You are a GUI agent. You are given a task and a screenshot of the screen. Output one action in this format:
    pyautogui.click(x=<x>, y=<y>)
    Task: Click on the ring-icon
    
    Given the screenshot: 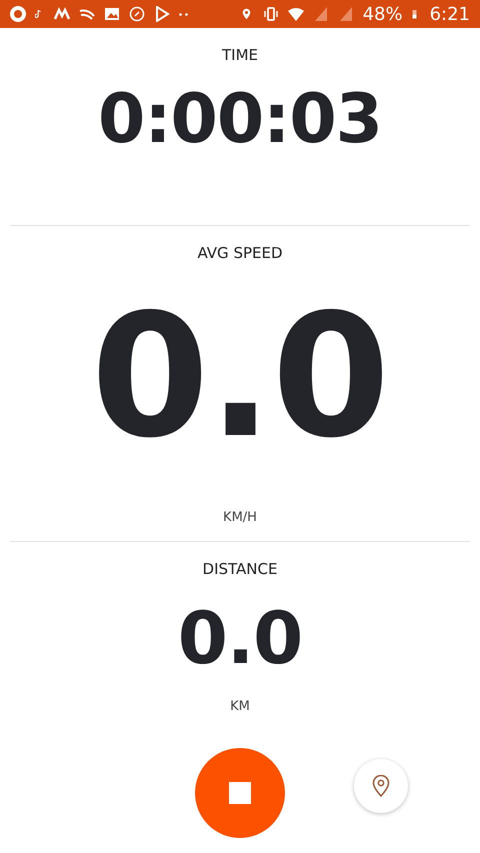 What is the action you would take?
    pyautogui.click(x=18, y=14)
    